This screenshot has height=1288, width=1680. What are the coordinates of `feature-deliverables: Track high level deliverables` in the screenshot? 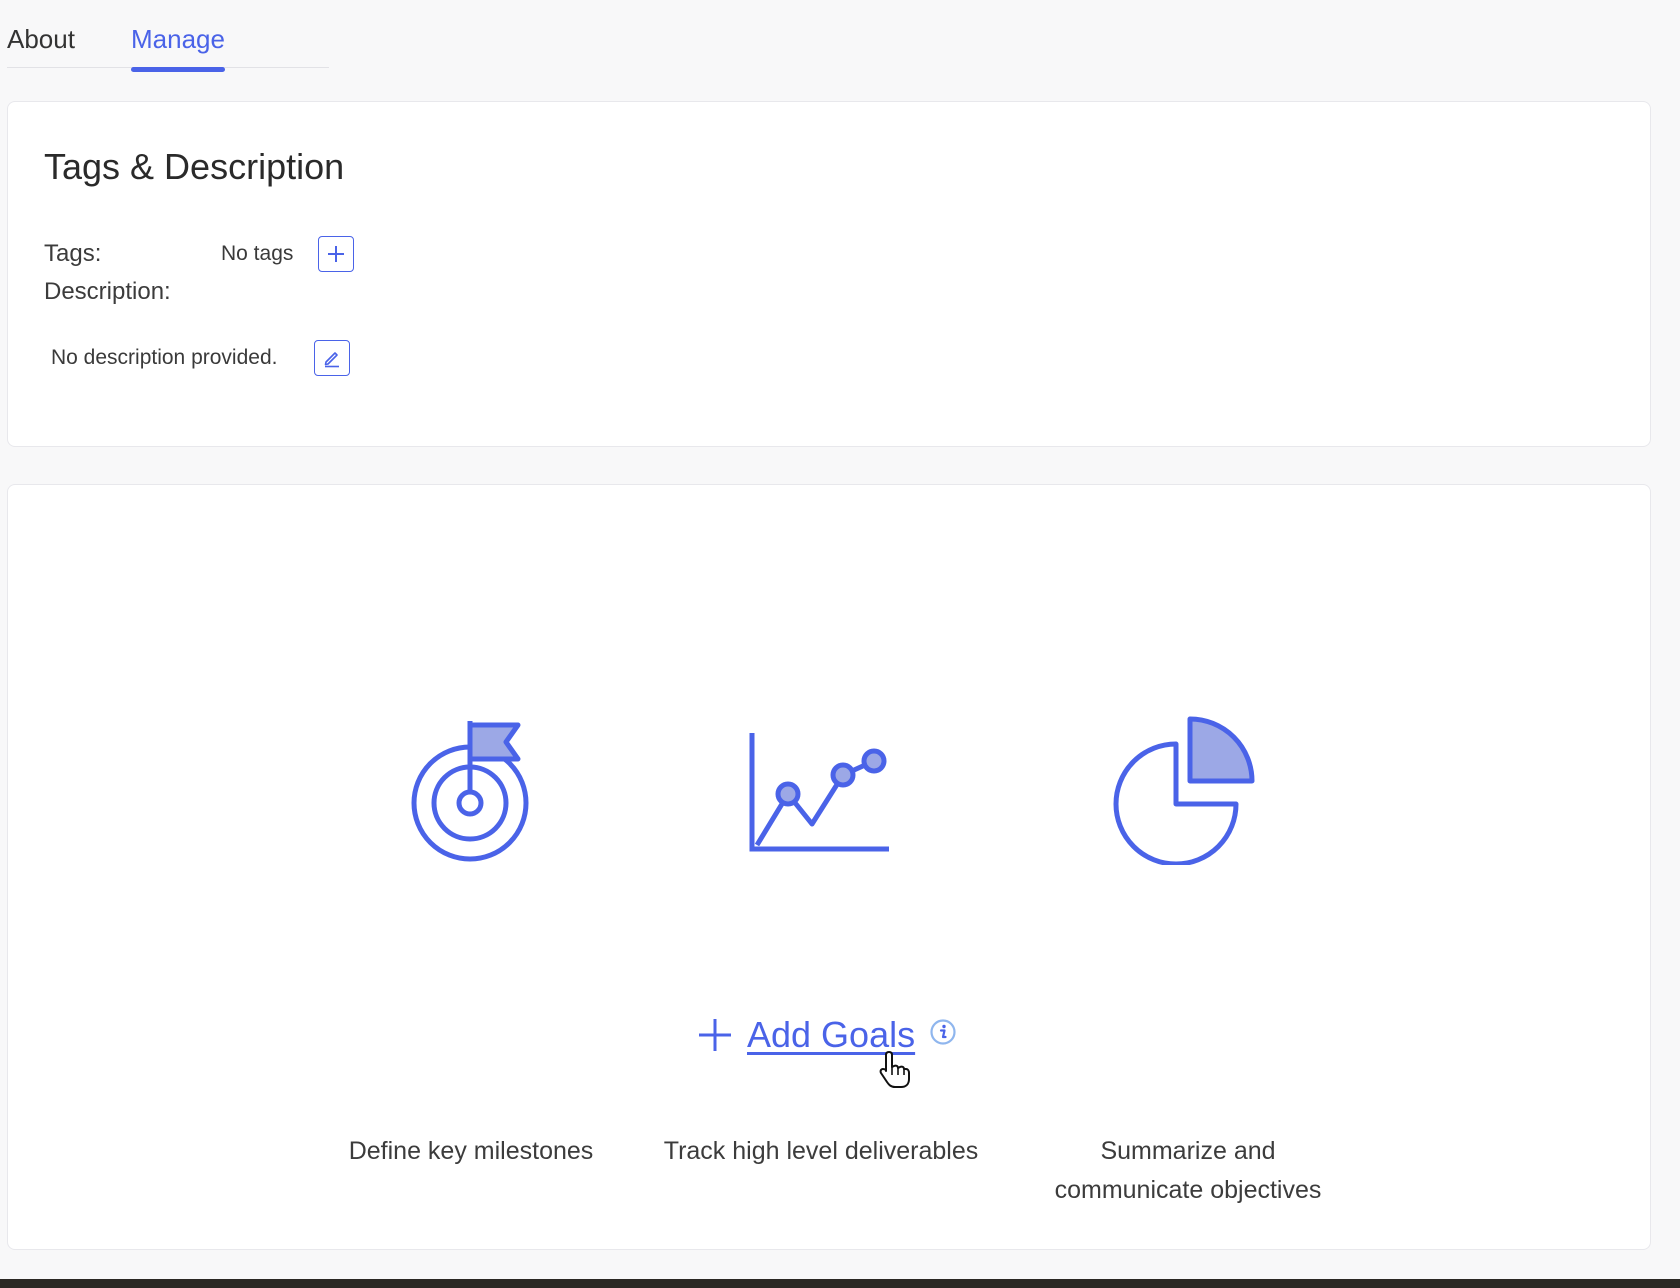 It's located at (821, 940).